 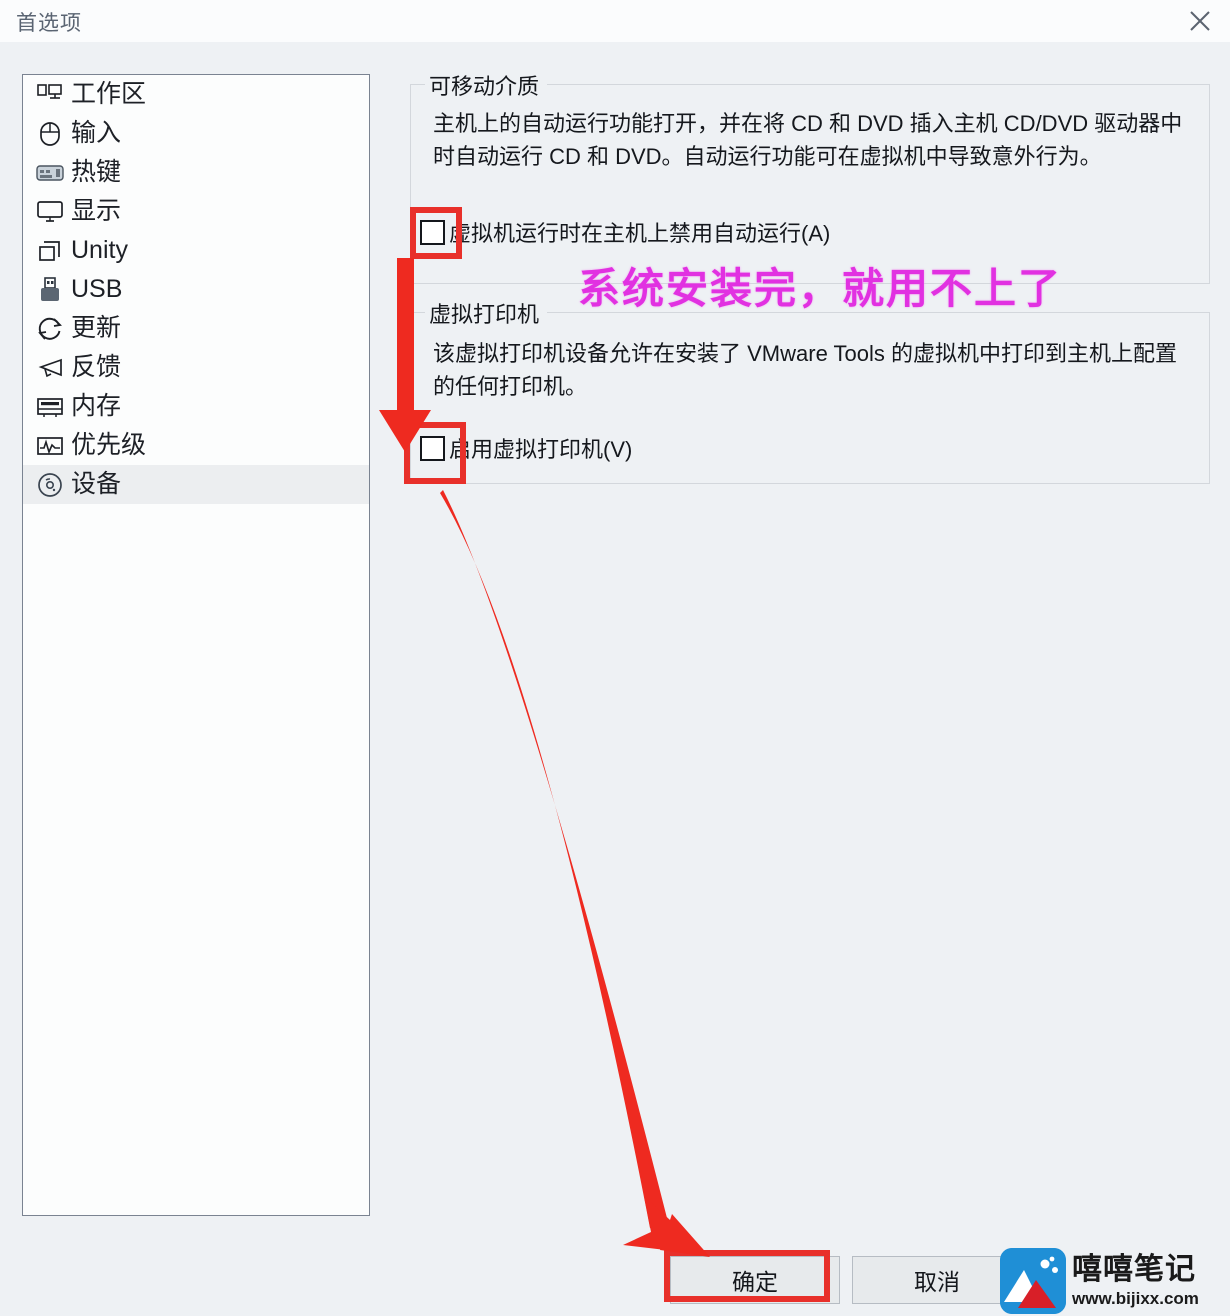 I want to click on megaphone-icon, so click(x=50, y=368).